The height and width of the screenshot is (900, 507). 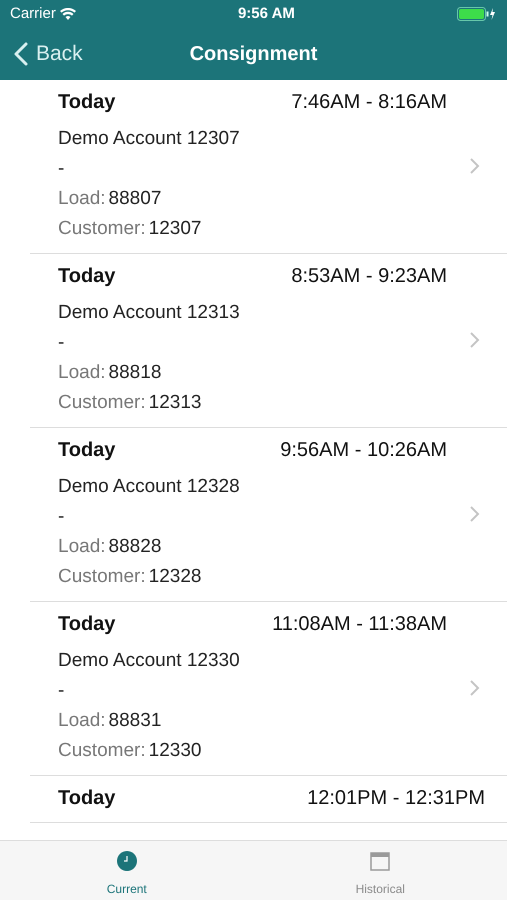 I want to click on calendar-icon, so click(x=380, y=861).